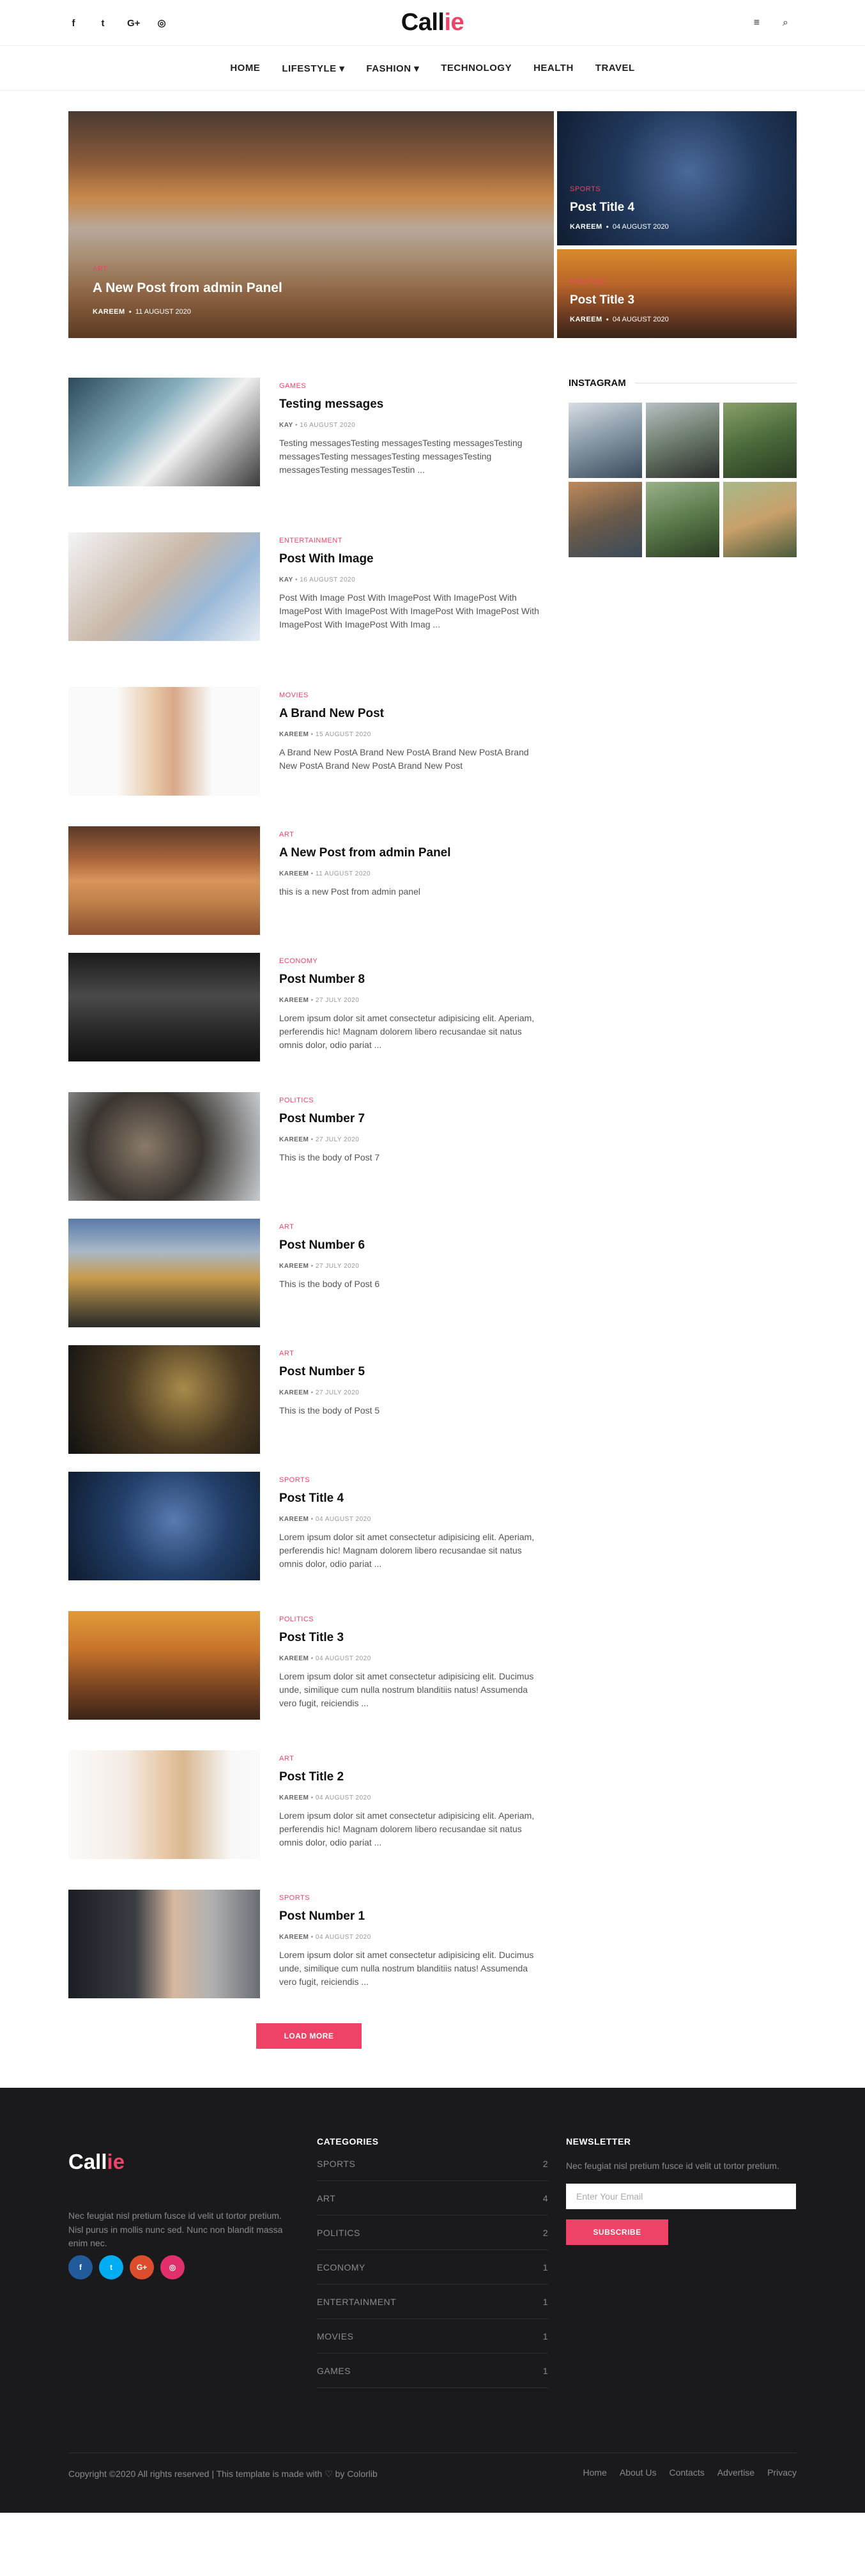 The height and width of the screenshot is (2576, 865). Describe the element at coordinates (142, 2267) in the screenshot. I see `google-plus-icon: G+` at that location.